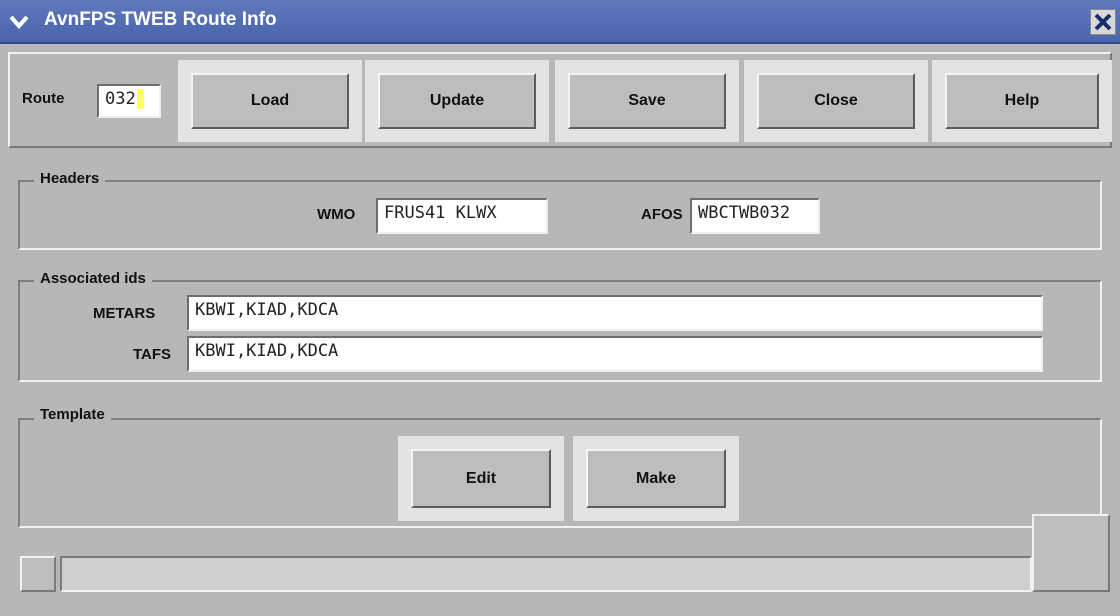 The height and width of the screenshot is (616, 1120). Describe the element at coordinates (1071, 553) in the screenshot. I see `resize-grip-box` at that location.